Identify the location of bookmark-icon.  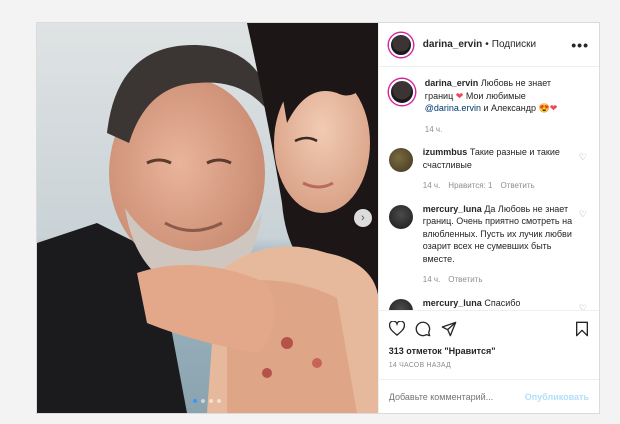
(582, 329).